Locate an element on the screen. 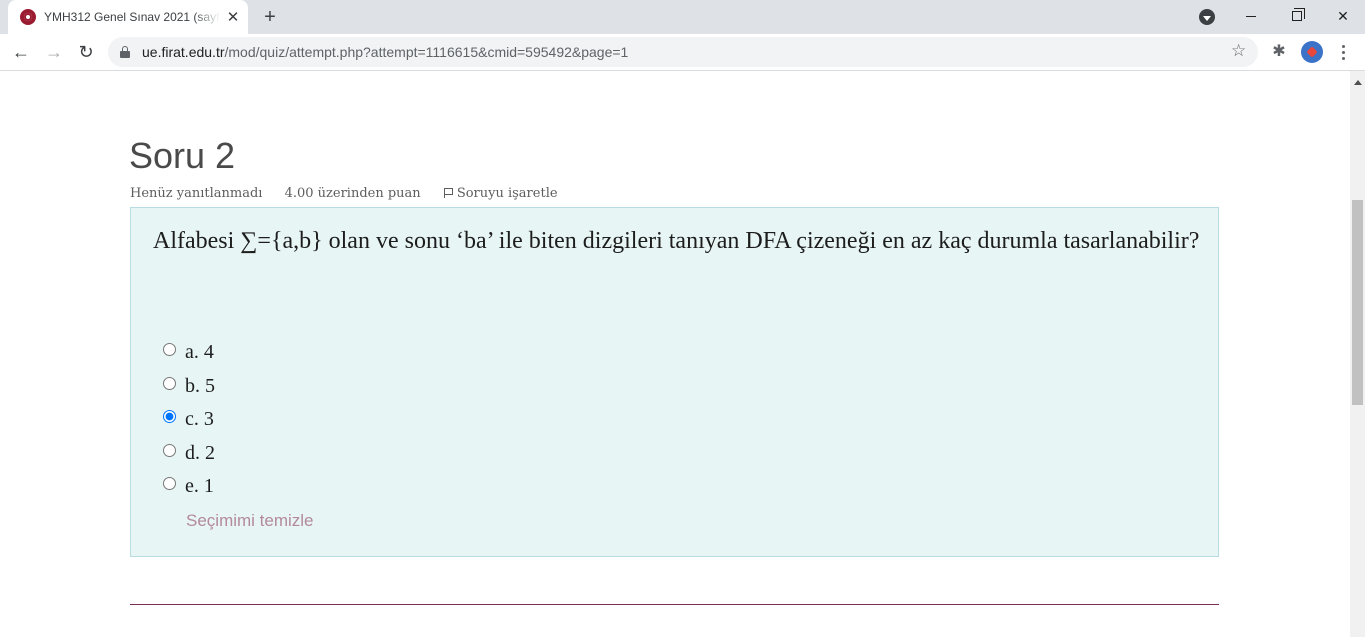  profile-avatar is located at coordinates (1312, 52).